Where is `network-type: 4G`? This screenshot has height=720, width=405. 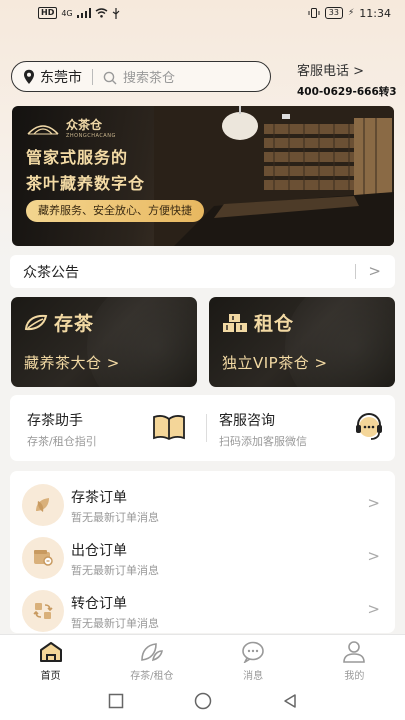
network-type: 4G is located at coordinates (67, 13).